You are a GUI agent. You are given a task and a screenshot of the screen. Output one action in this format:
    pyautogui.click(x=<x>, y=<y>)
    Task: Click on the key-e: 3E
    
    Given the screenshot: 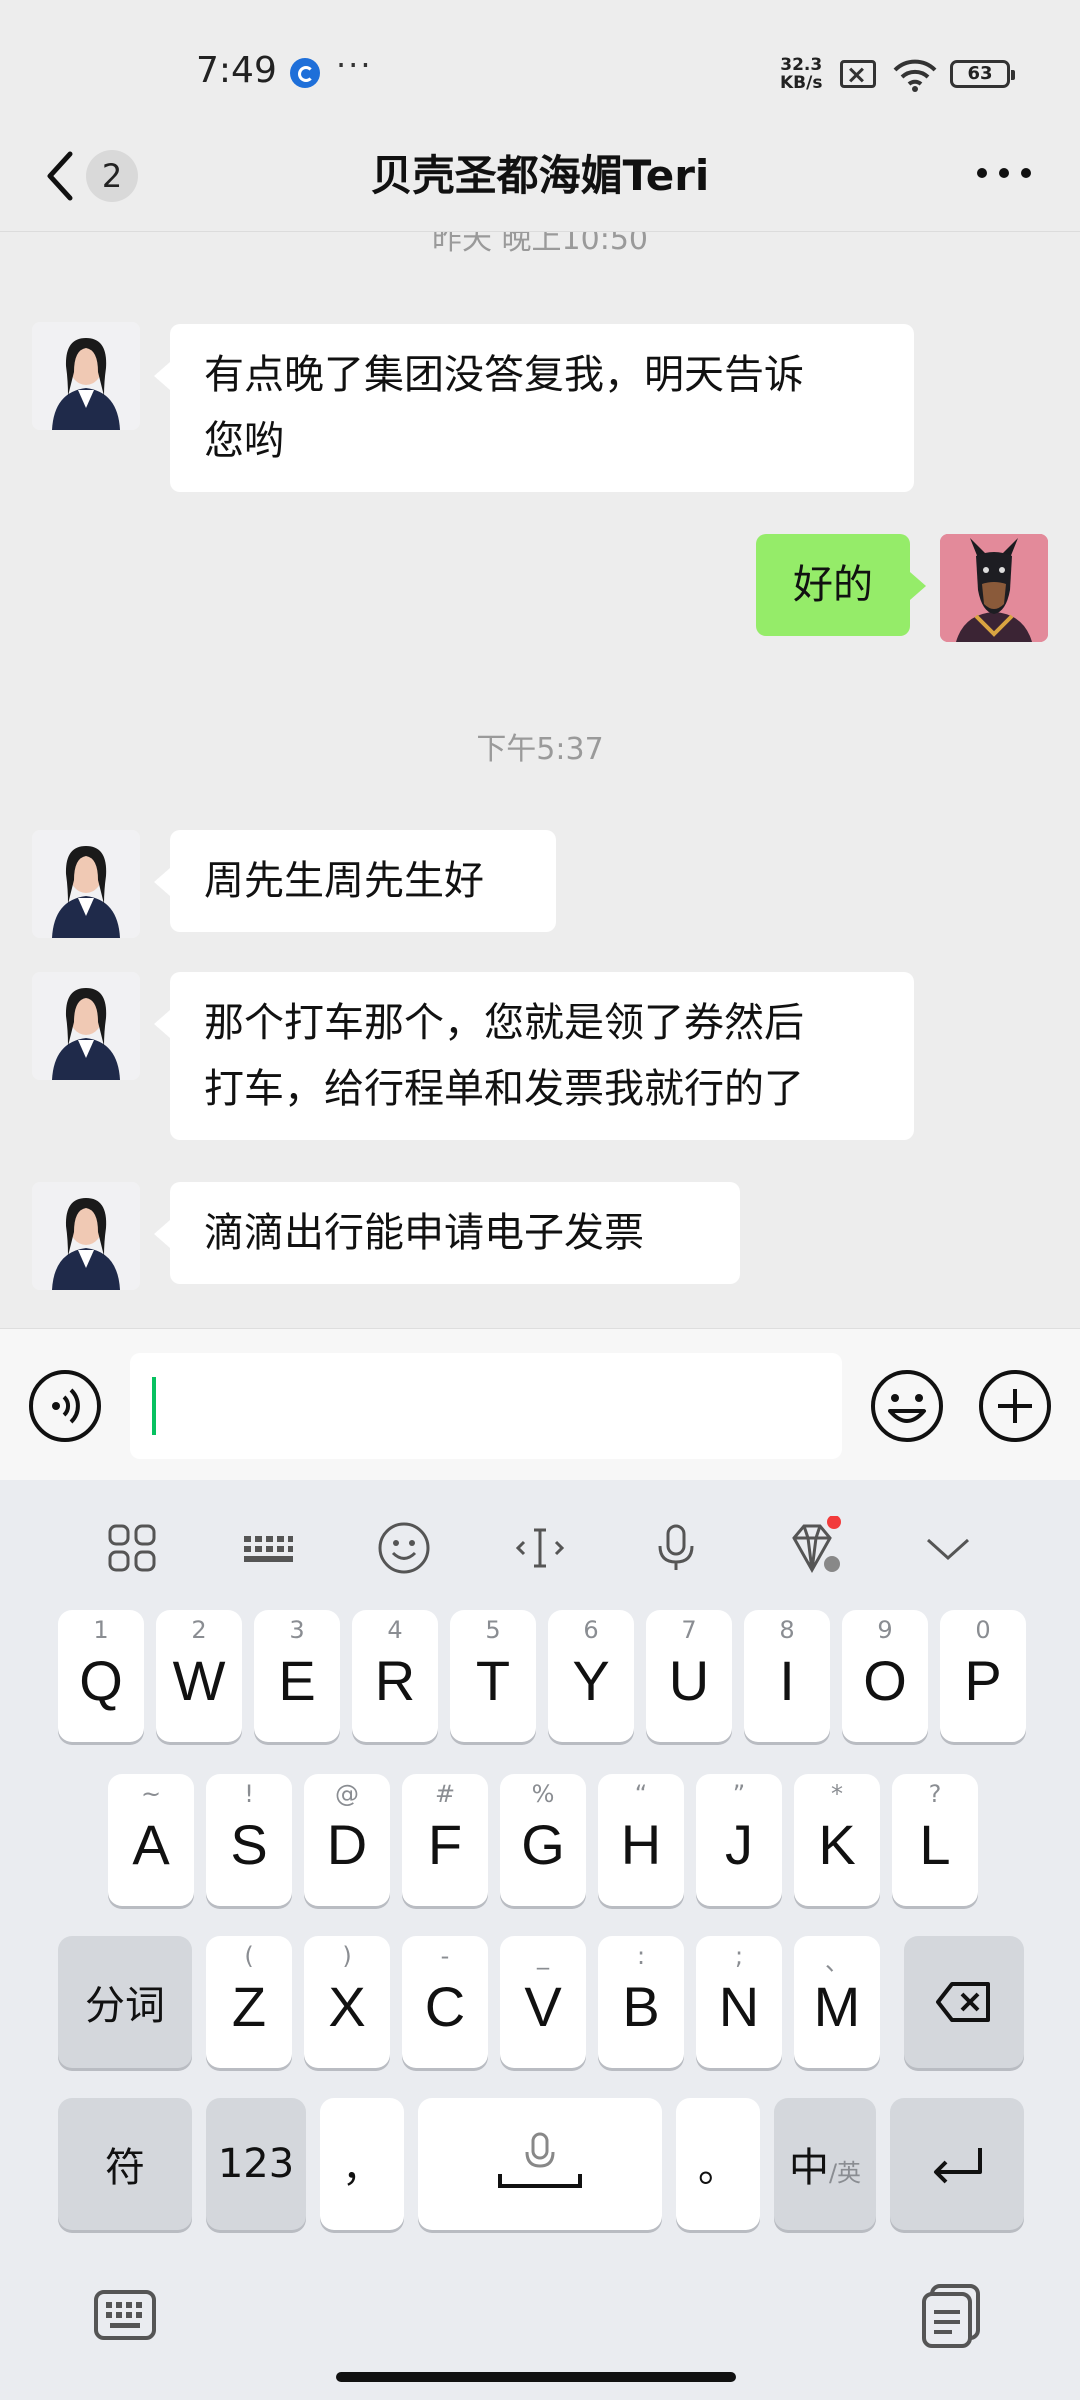 What is the action you would take?
    pyautogui.click(x=297, y=1676)
    